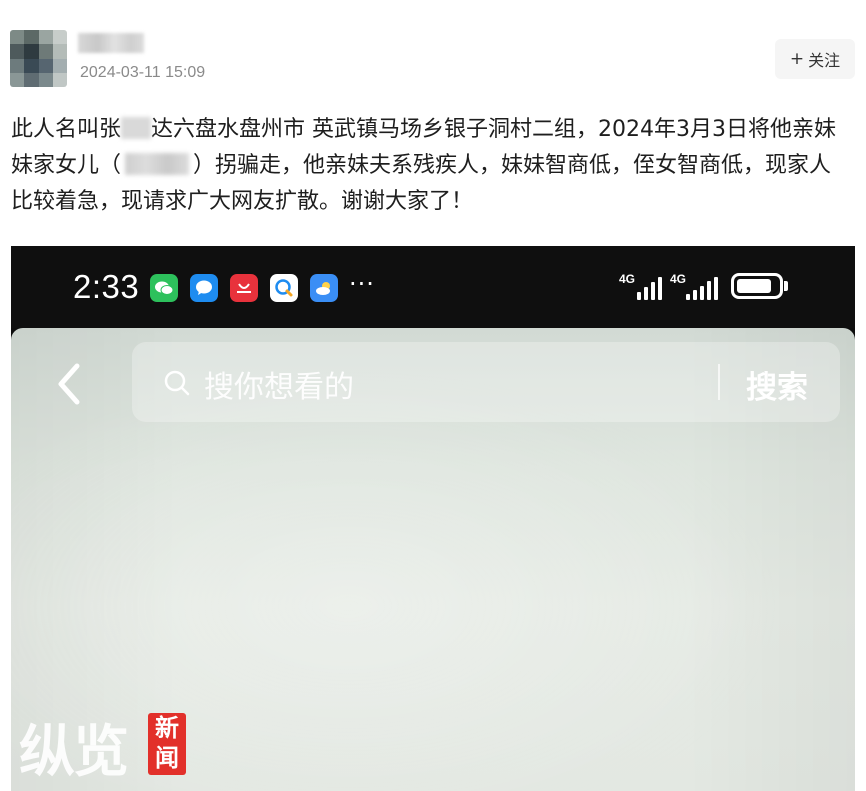 The width and height of the screenshot is (866, 791). Describe the element at coordinates (493, 129) in the screenshot. I see `post-text-segment: 达六盘水盘州市 英武镇马场乡银子洞村二组，2024年3月3日将他亲妹` at that location.